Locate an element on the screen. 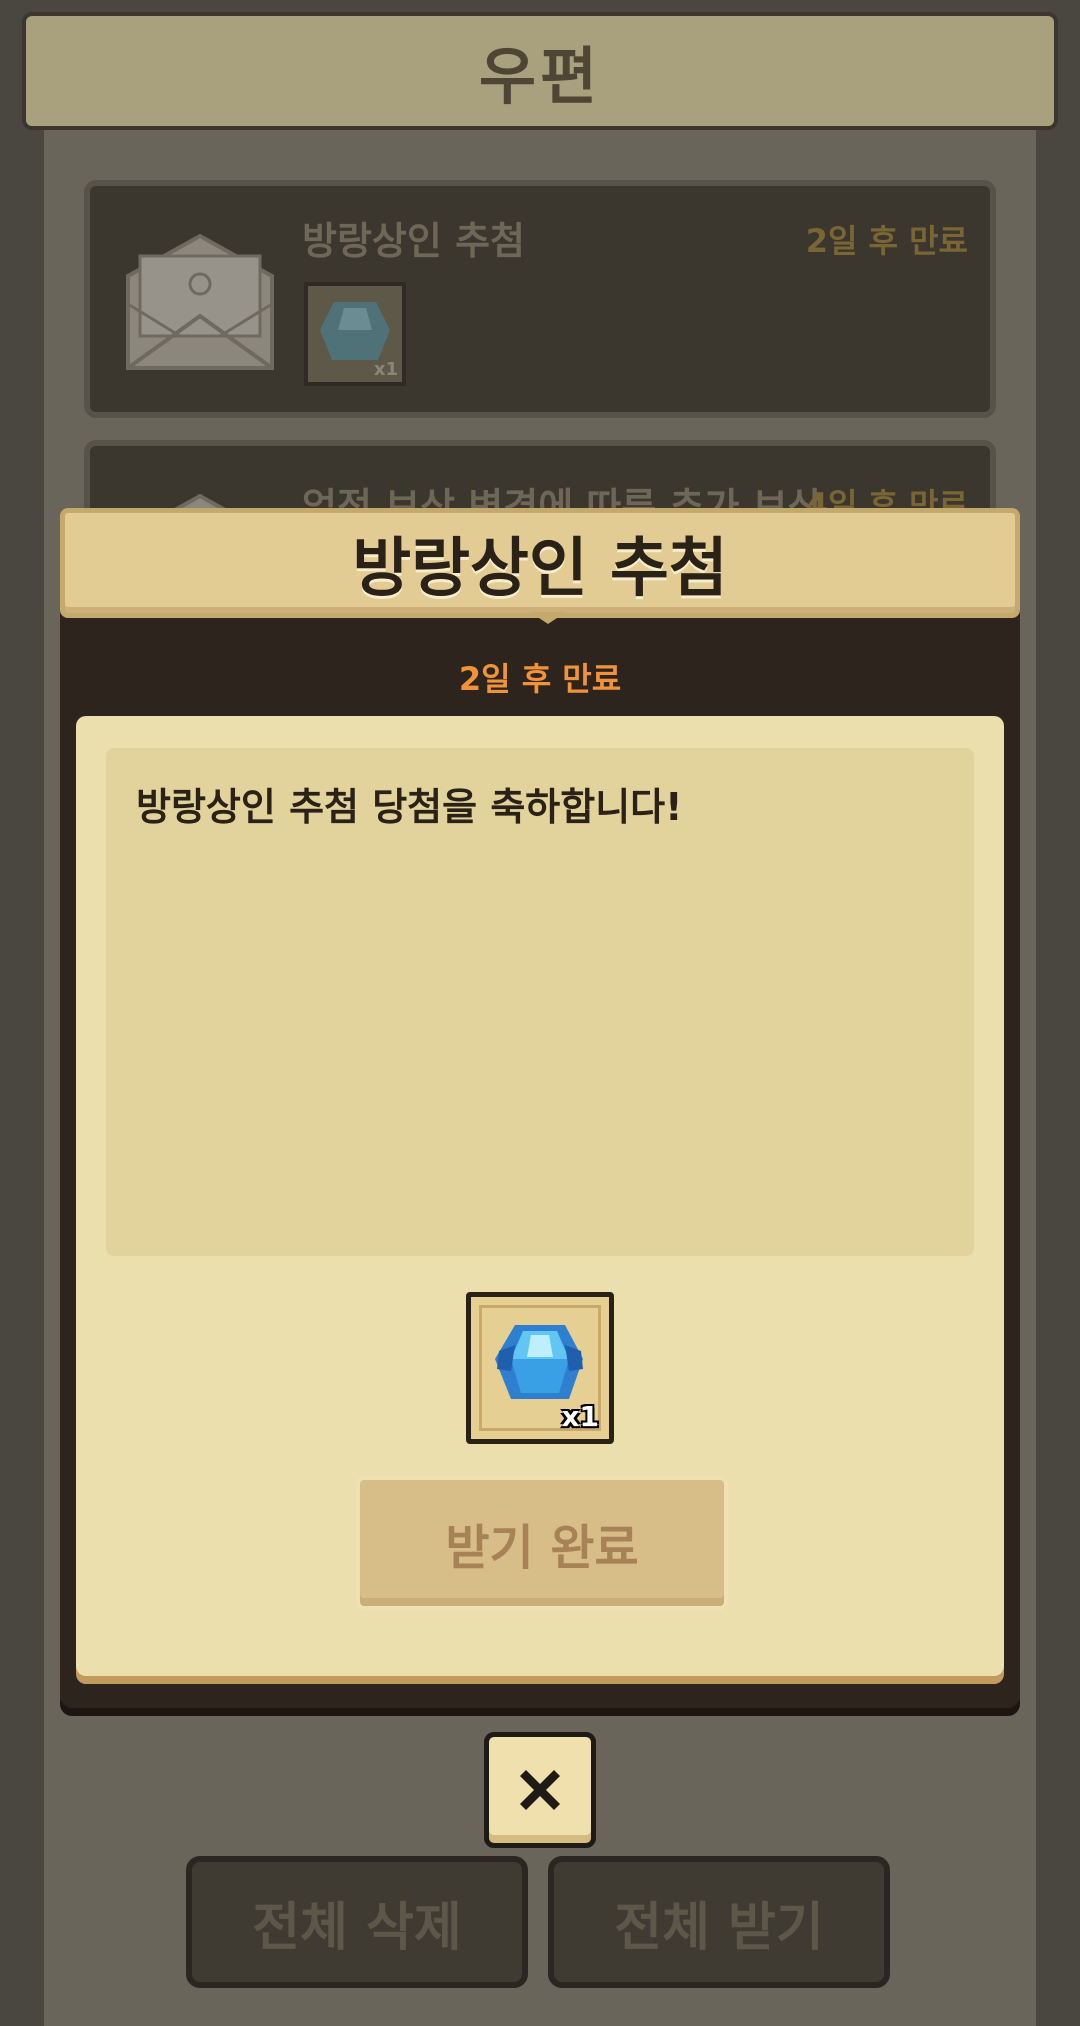 This screenshot has height=2026, width=1080. header-notch is located at coordinates (548, 618).